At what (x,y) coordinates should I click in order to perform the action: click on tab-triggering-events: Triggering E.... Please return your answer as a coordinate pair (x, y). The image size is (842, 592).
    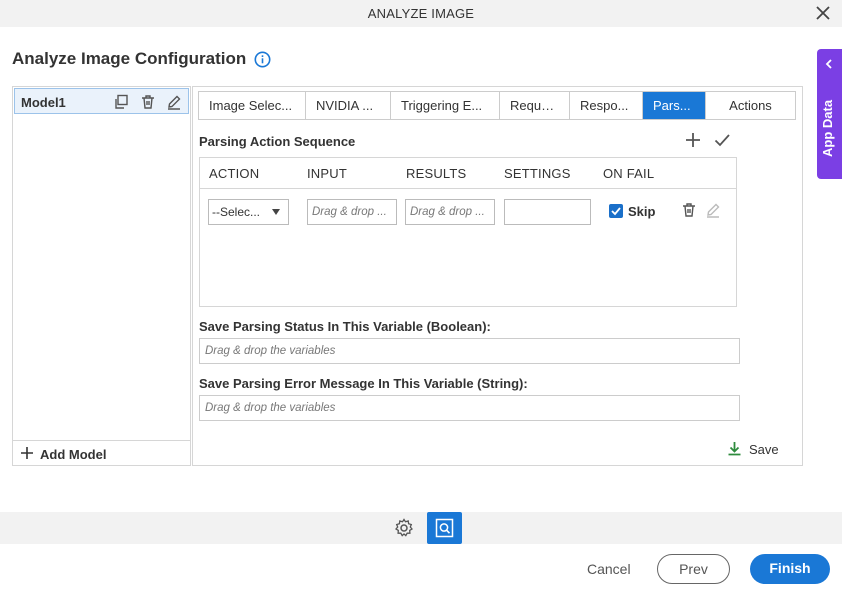
    Looking at the image, I should click on (445, 105).